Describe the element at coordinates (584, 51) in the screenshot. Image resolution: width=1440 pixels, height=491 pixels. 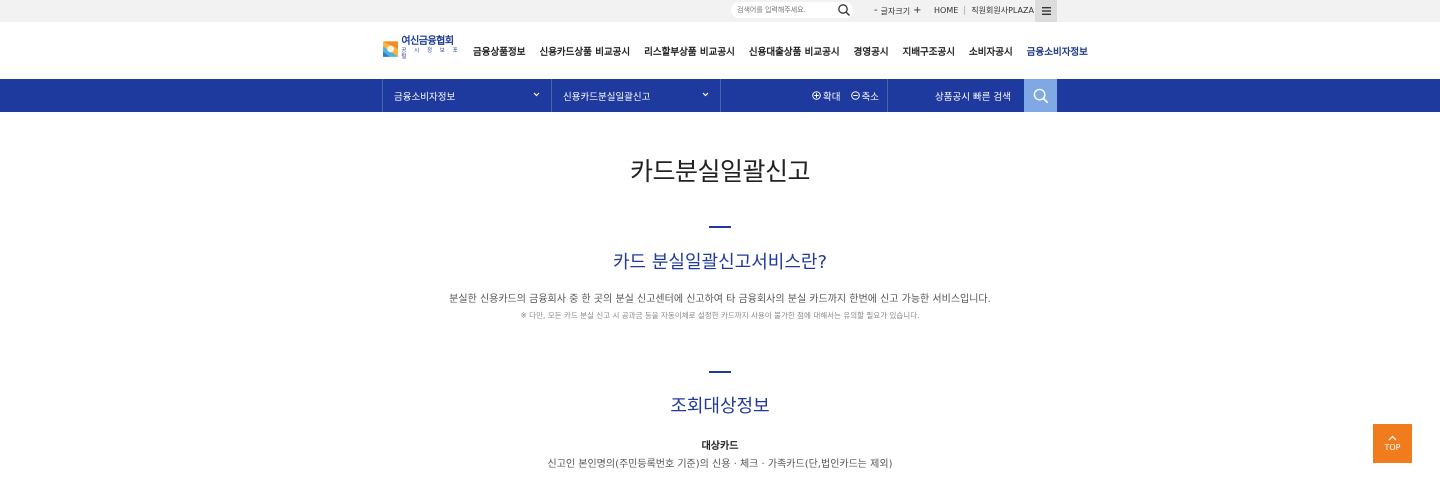
I see `gnb-item-credit-card-compare: 신용카드상품 비교공시` at that location.